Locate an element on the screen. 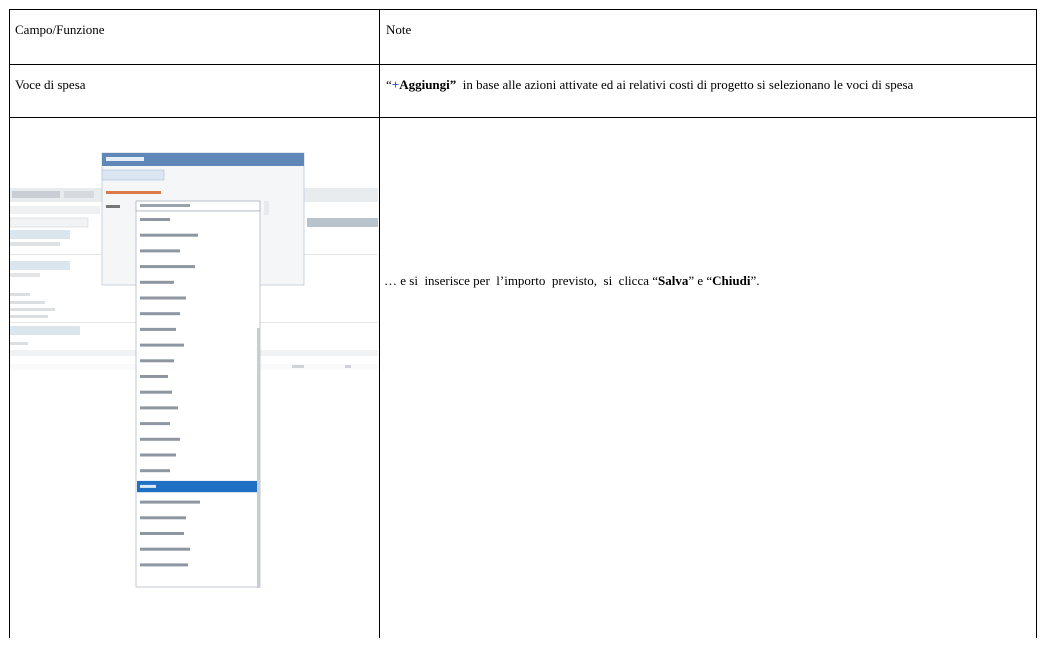 The width and height of the screenshot is (1041, 655). bg-search-button is located at coordinates (342, 222).